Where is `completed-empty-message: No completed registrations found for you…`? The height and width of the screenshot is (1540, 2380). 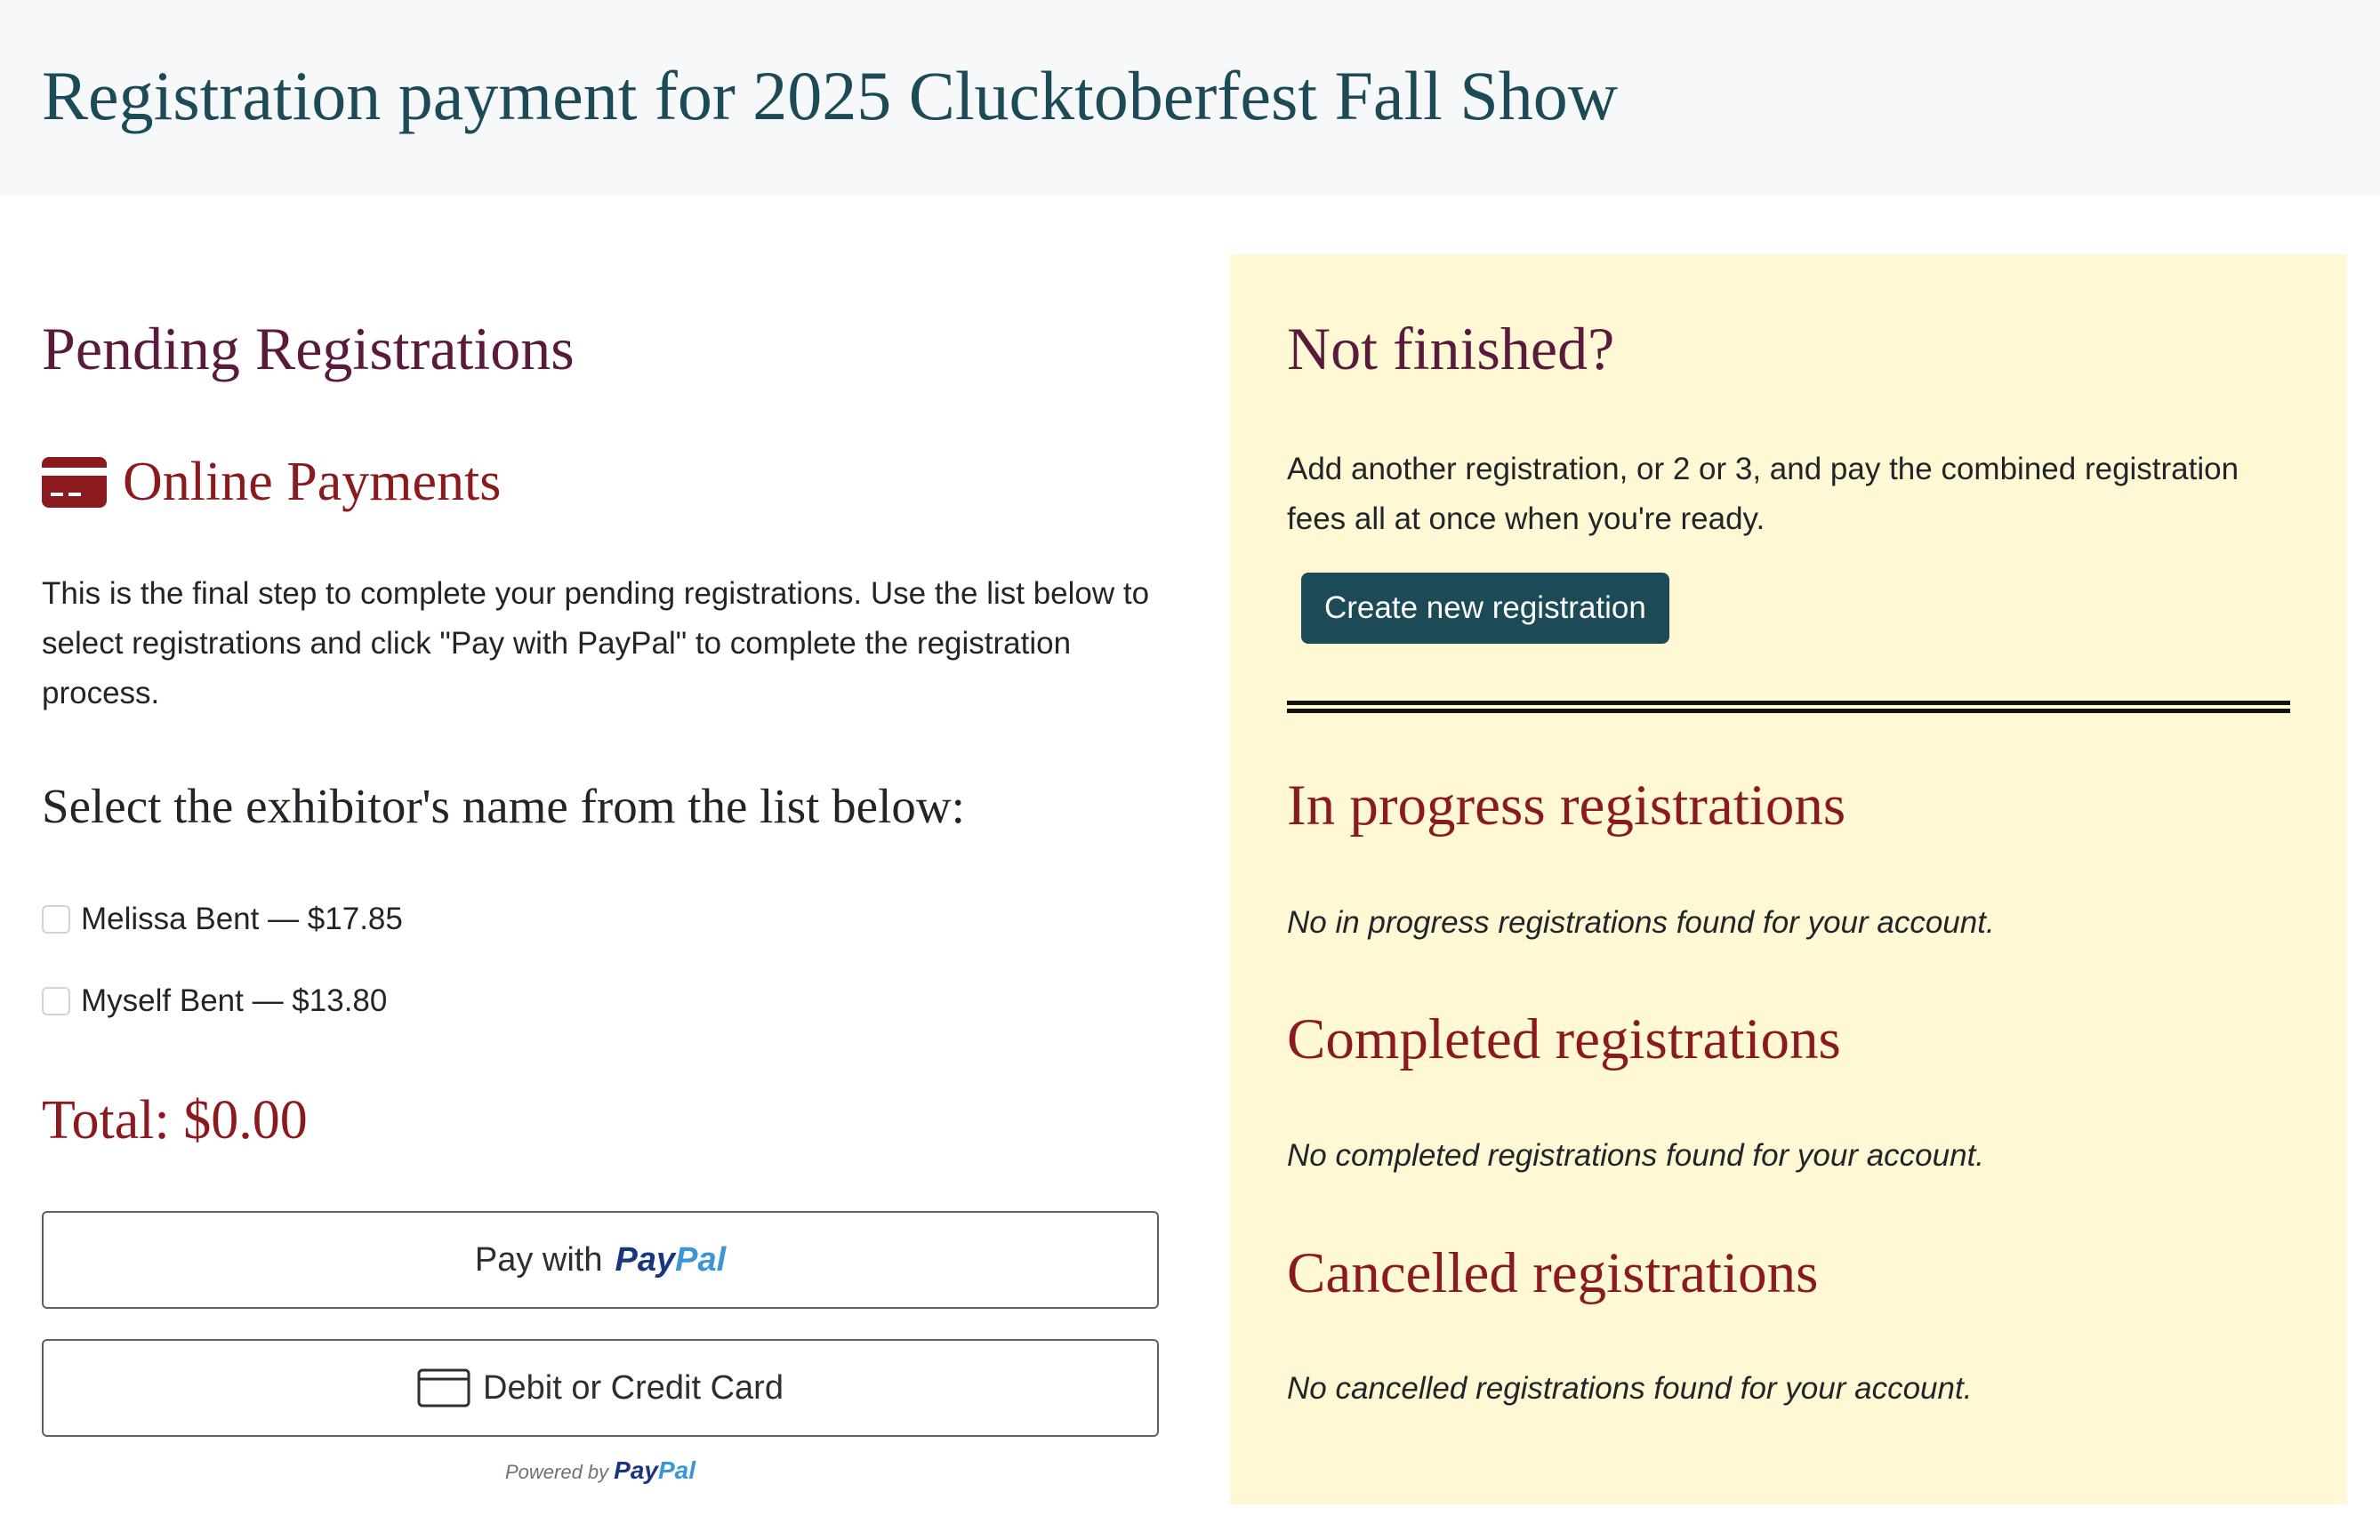 completed-empty-message: No completed registrations found for you… is located at coordinates (1636, 1155).